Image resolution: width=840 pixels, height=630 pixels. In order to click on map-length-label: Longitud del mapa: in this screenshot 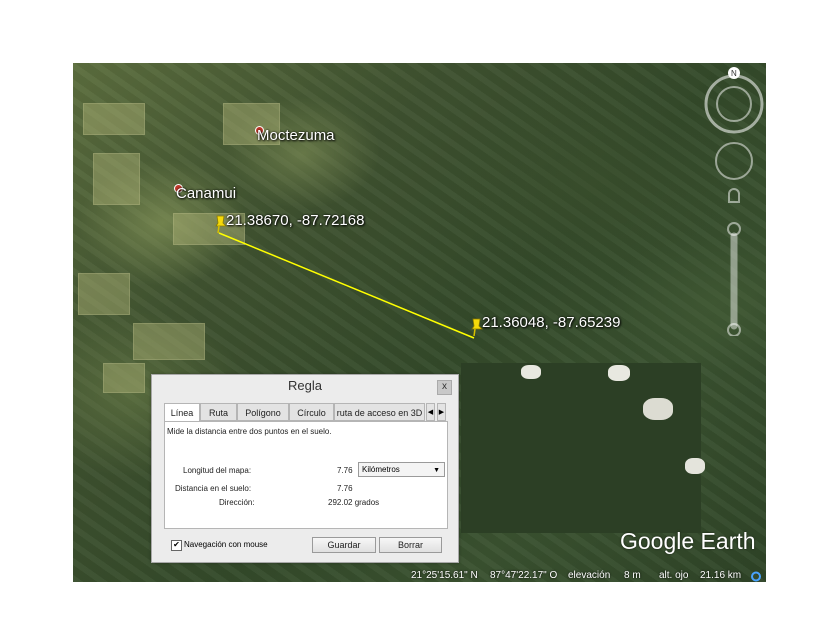, I will do `click(217, 470)`.